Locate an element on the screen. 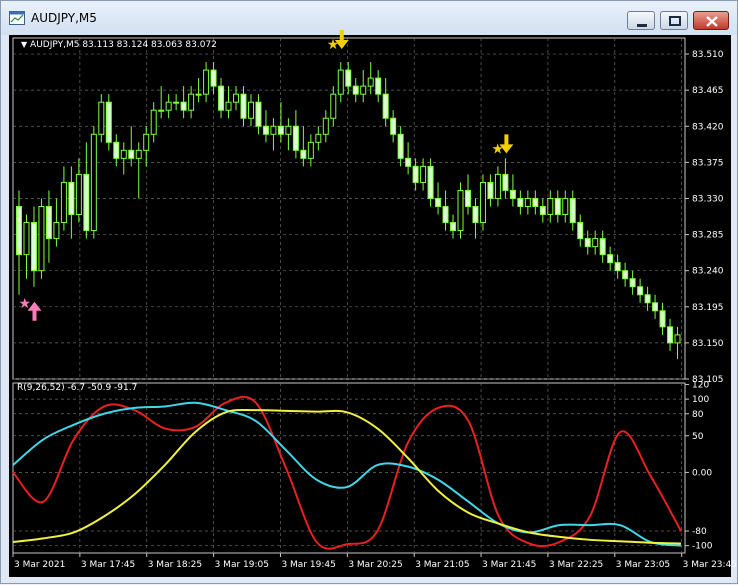  price-tick-label: 83.420 is located at coordinates (708, 127).